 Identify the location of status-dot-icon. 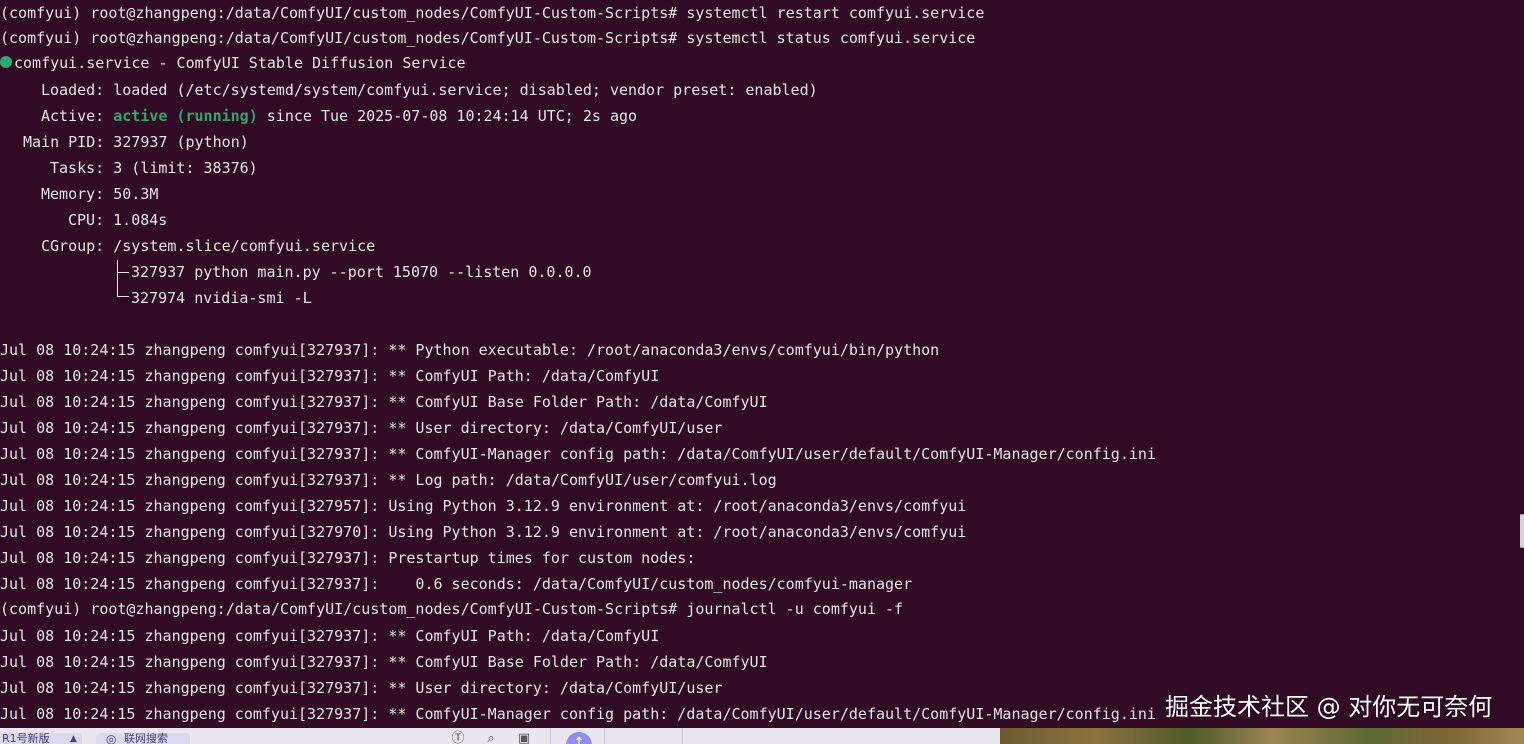
(6, 62).